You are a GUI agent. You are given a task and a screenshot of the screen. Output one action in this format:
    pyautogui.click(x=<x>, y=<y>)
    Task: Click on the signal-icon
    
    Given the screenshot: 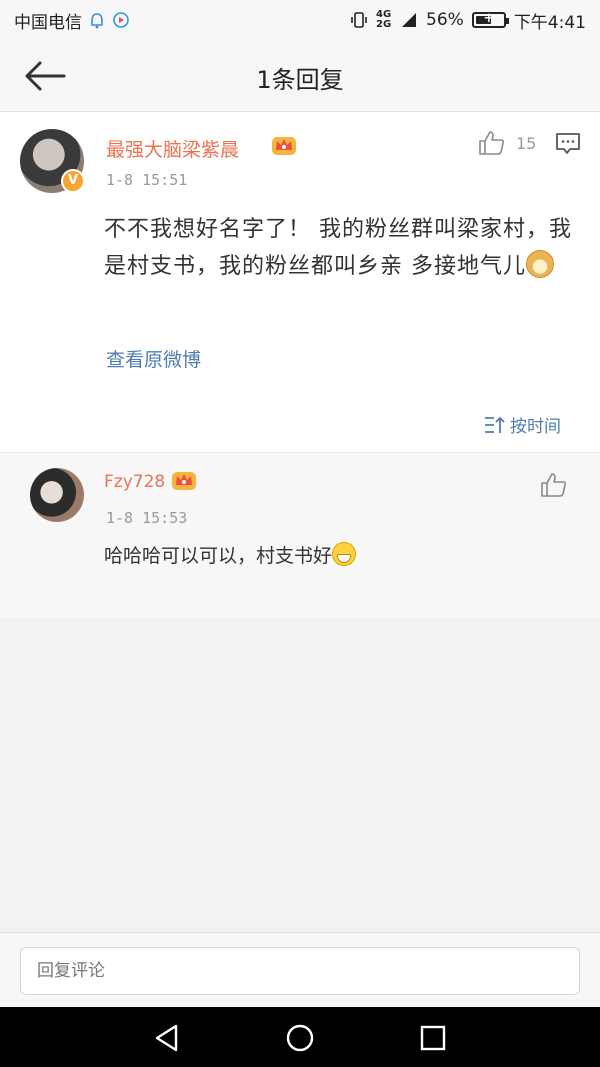 What is the action you would take?
    pyautogui.click(x=409, y=20)
    